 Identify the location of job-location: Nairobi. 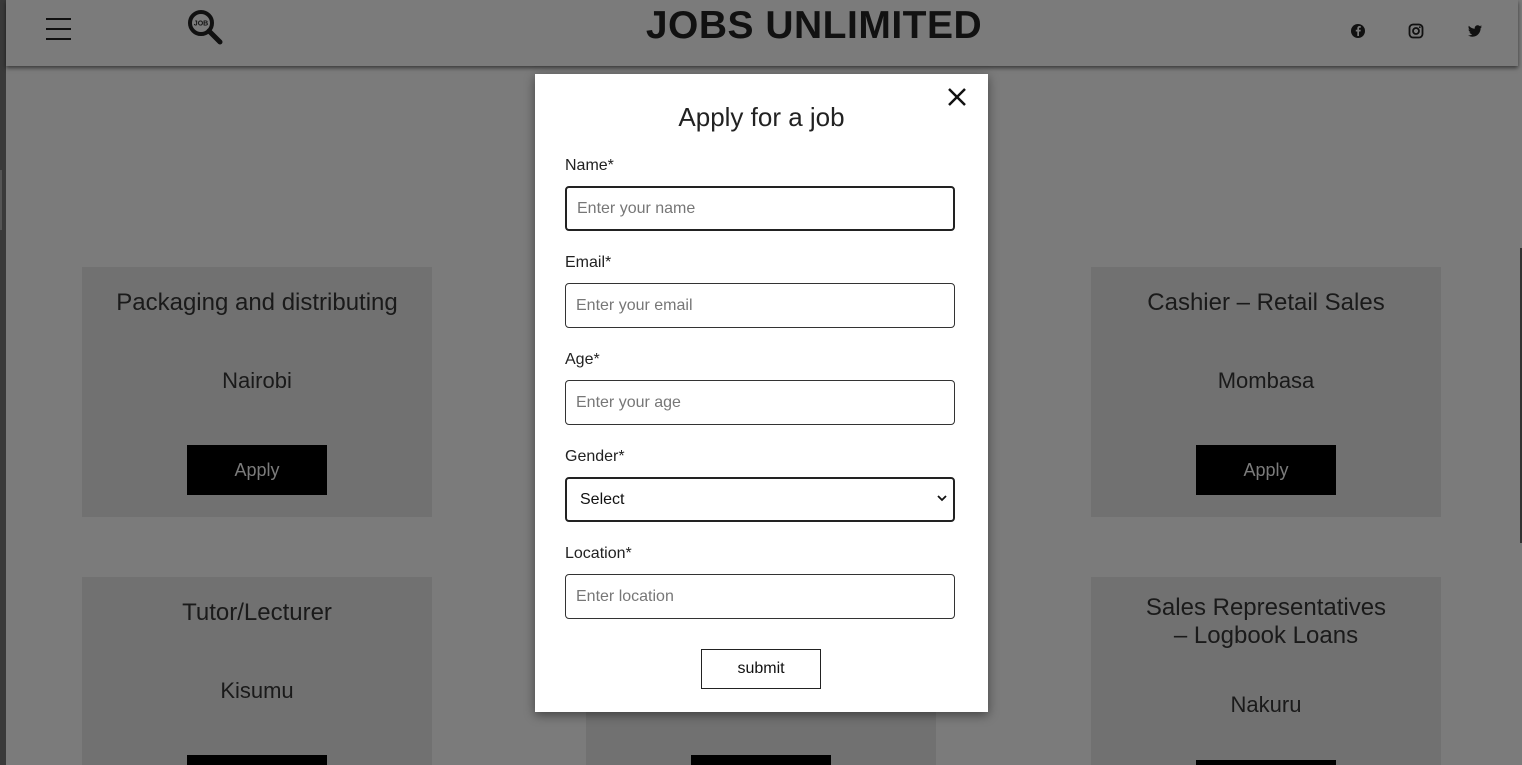
(257, 380).